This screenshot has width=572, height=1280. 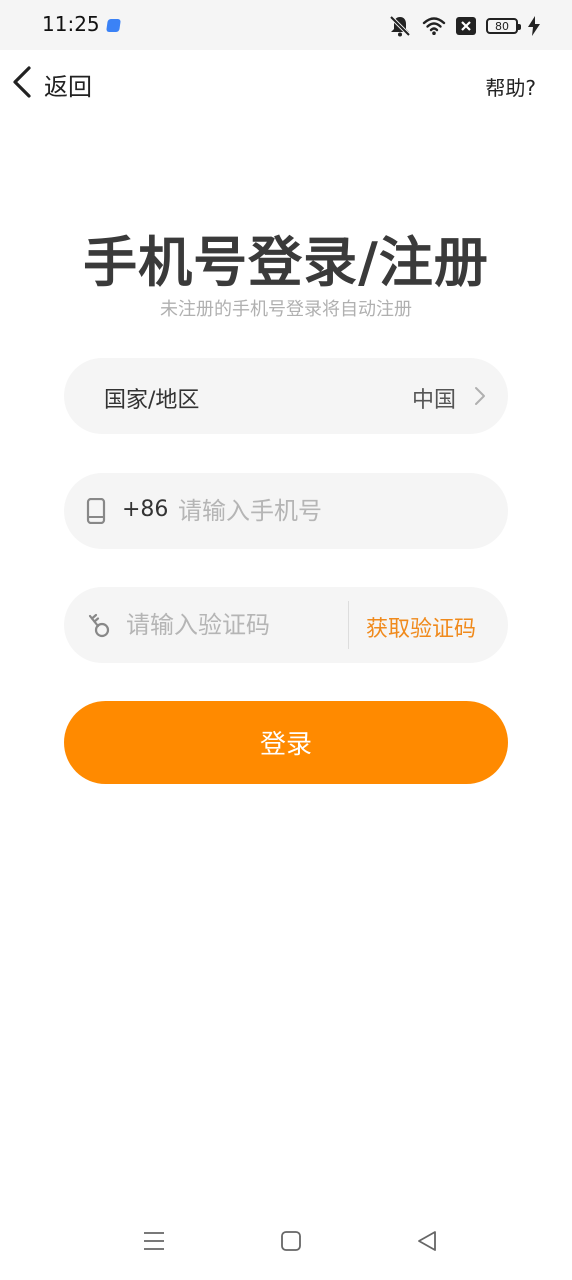 I want to click on menu-icon, so click(x=154, y=1243).